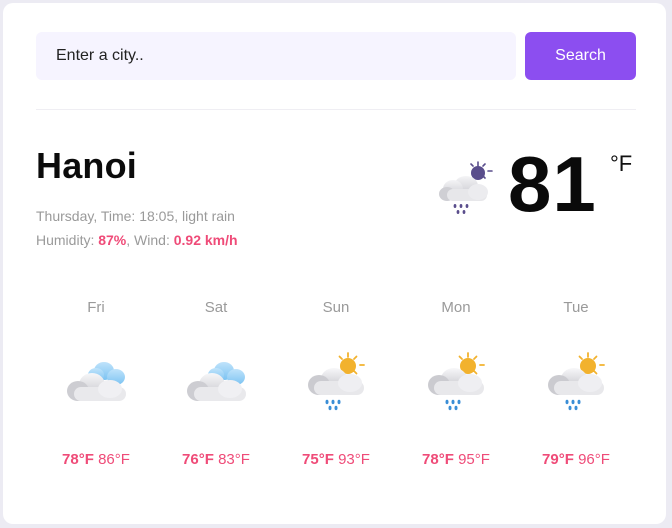 Image resolution: width=672 pixels, height=528 pixels. I want to click on wind-value: 0.92 km/h, so click(205, 240).